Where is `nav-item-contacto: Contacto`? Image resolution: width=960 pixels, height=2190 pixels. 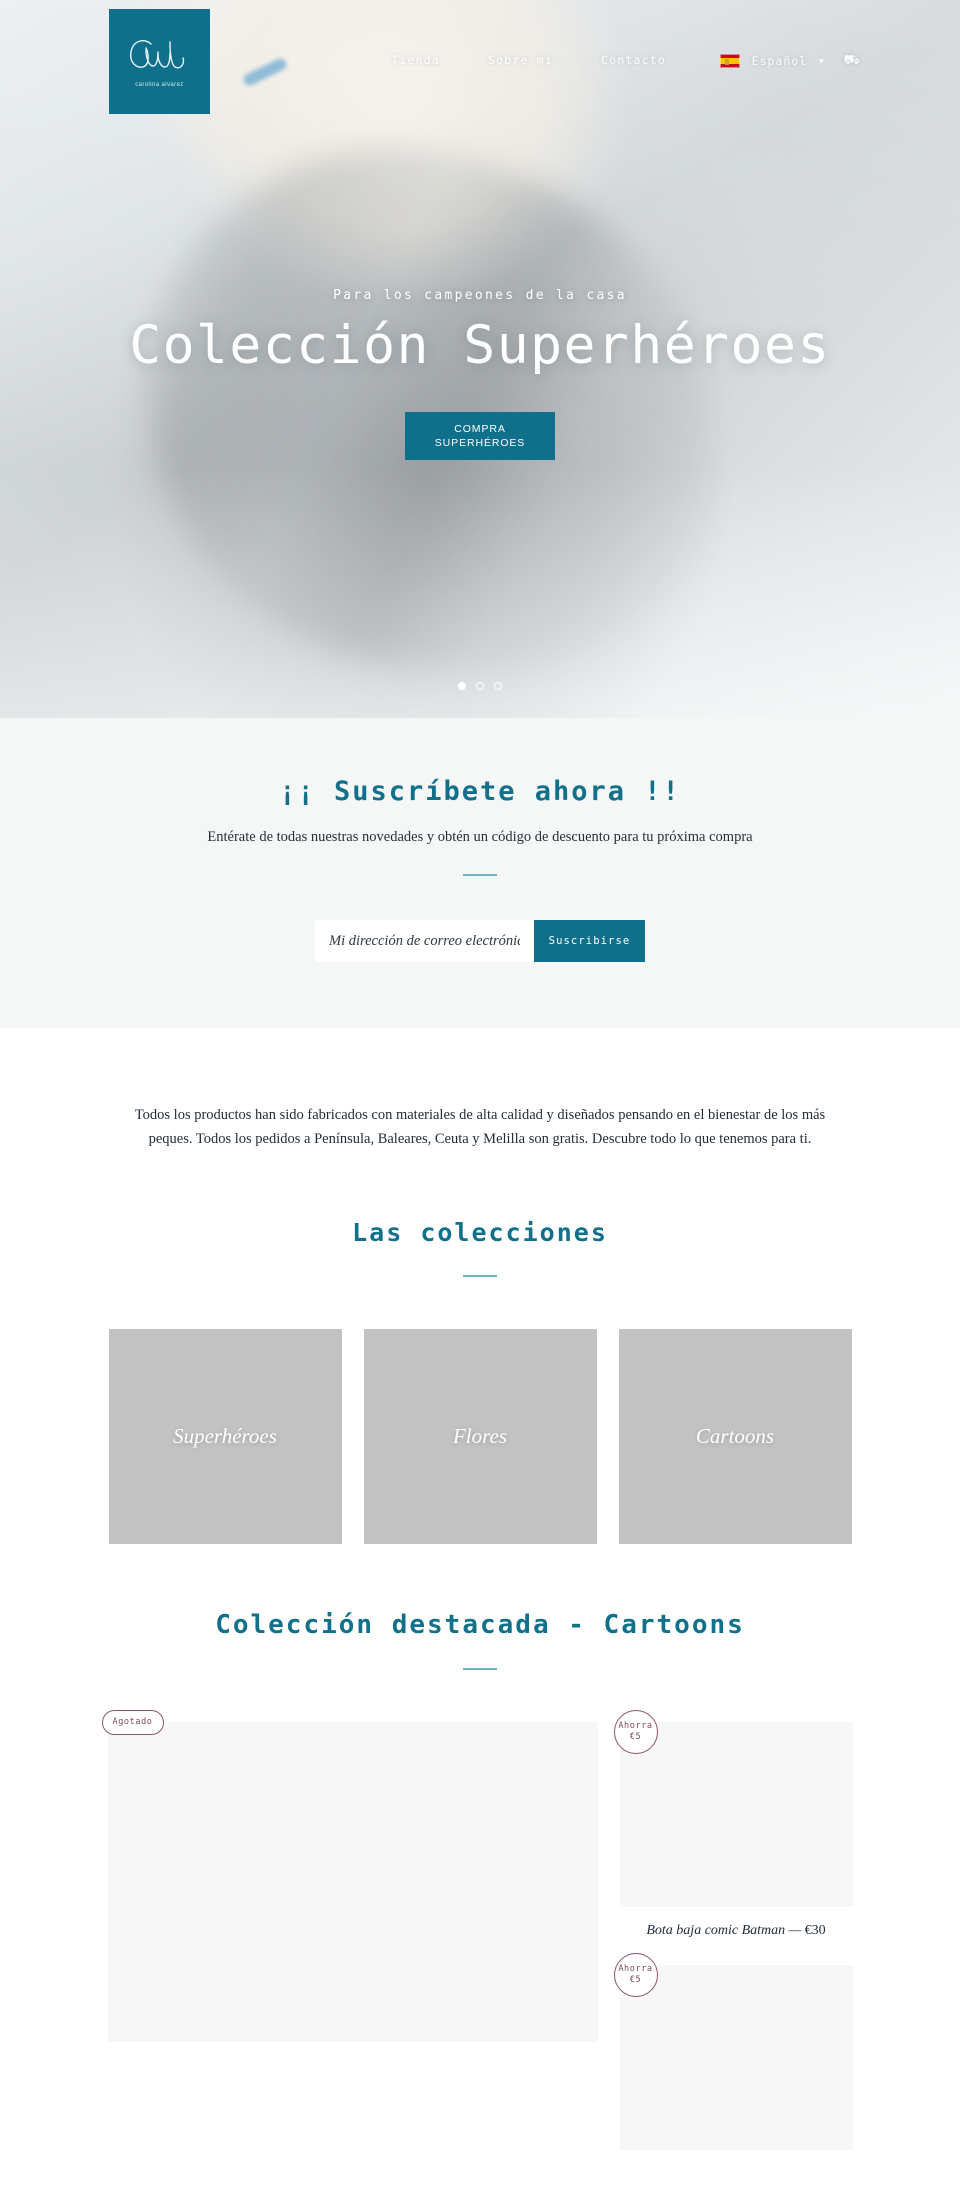
nav-item-contacto: Contacto is located at coordinates (633, 60).